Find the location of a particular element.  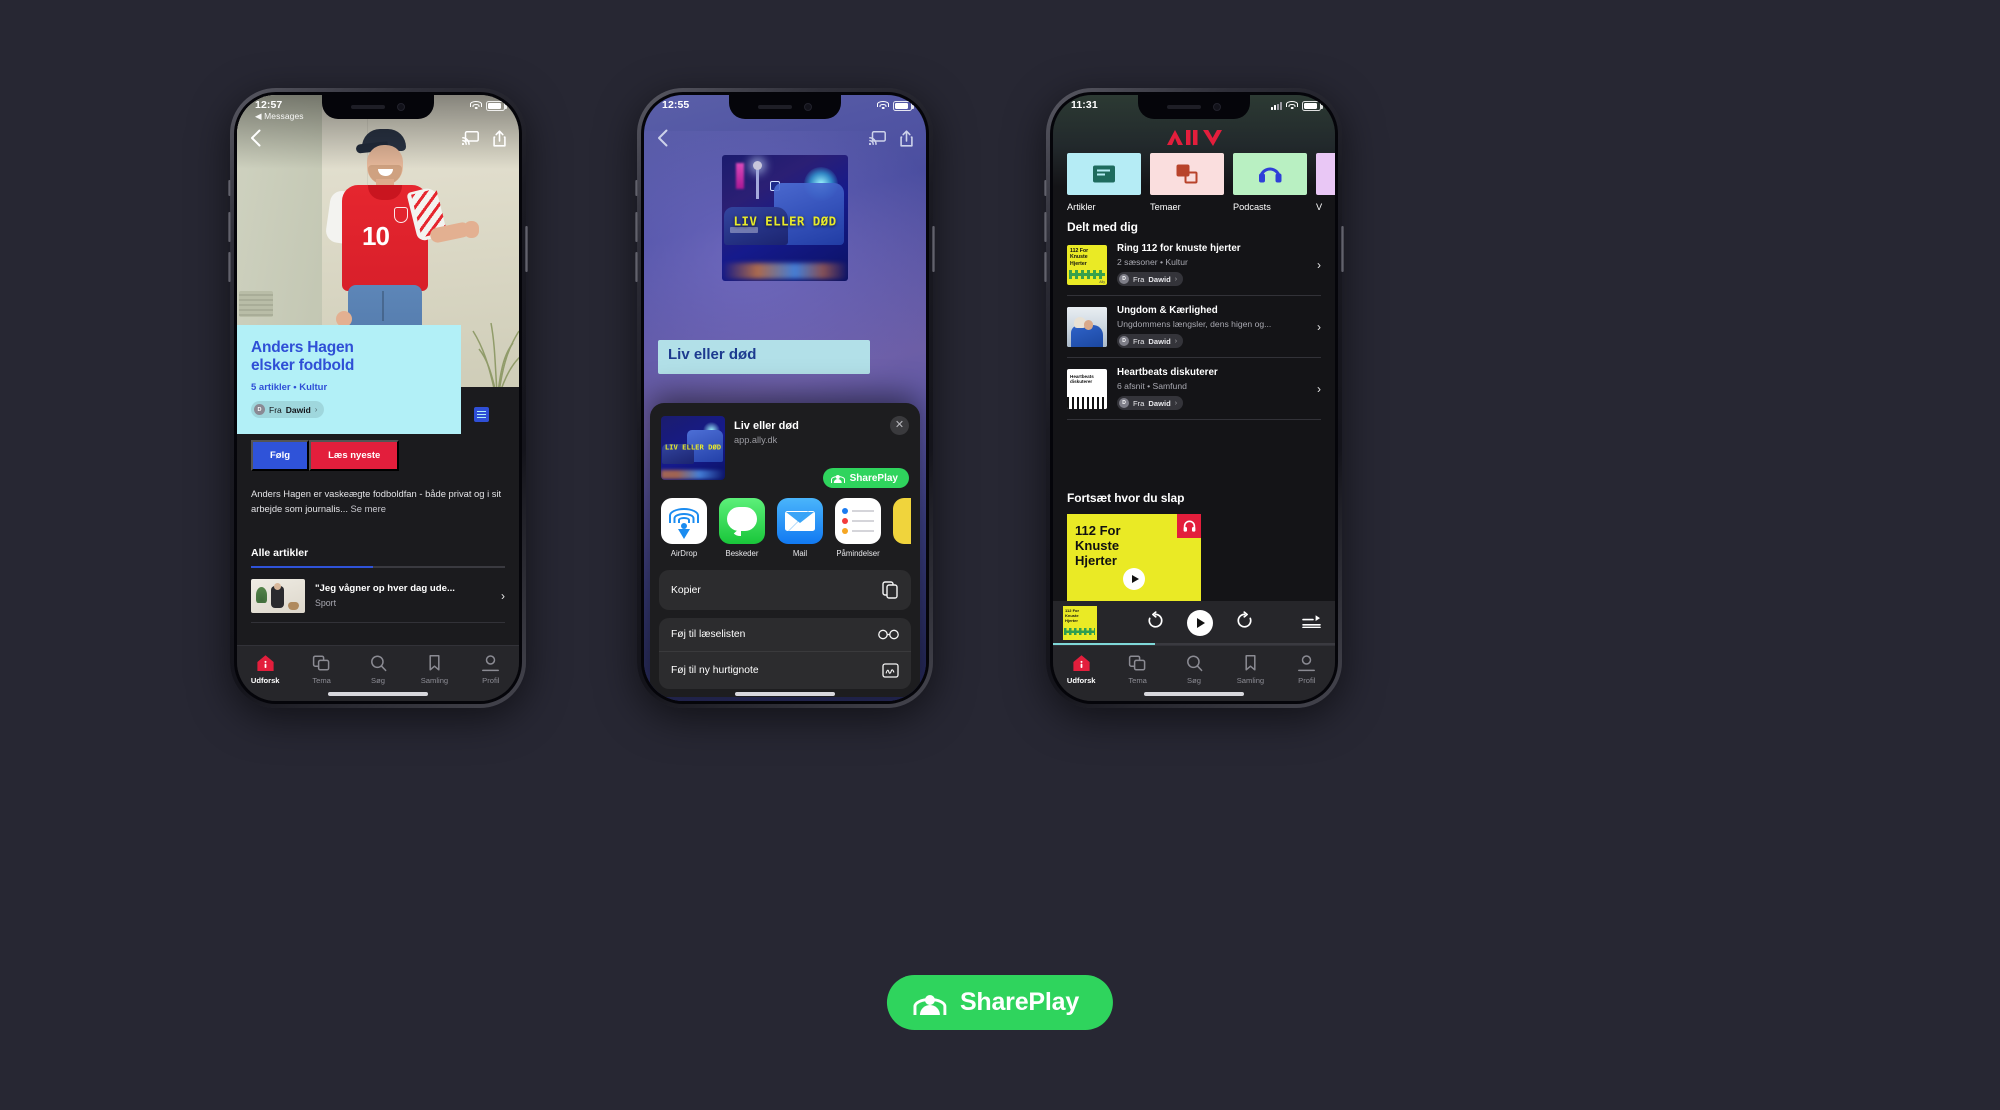

tab-label: Søg is located at coordinates (378, 680).